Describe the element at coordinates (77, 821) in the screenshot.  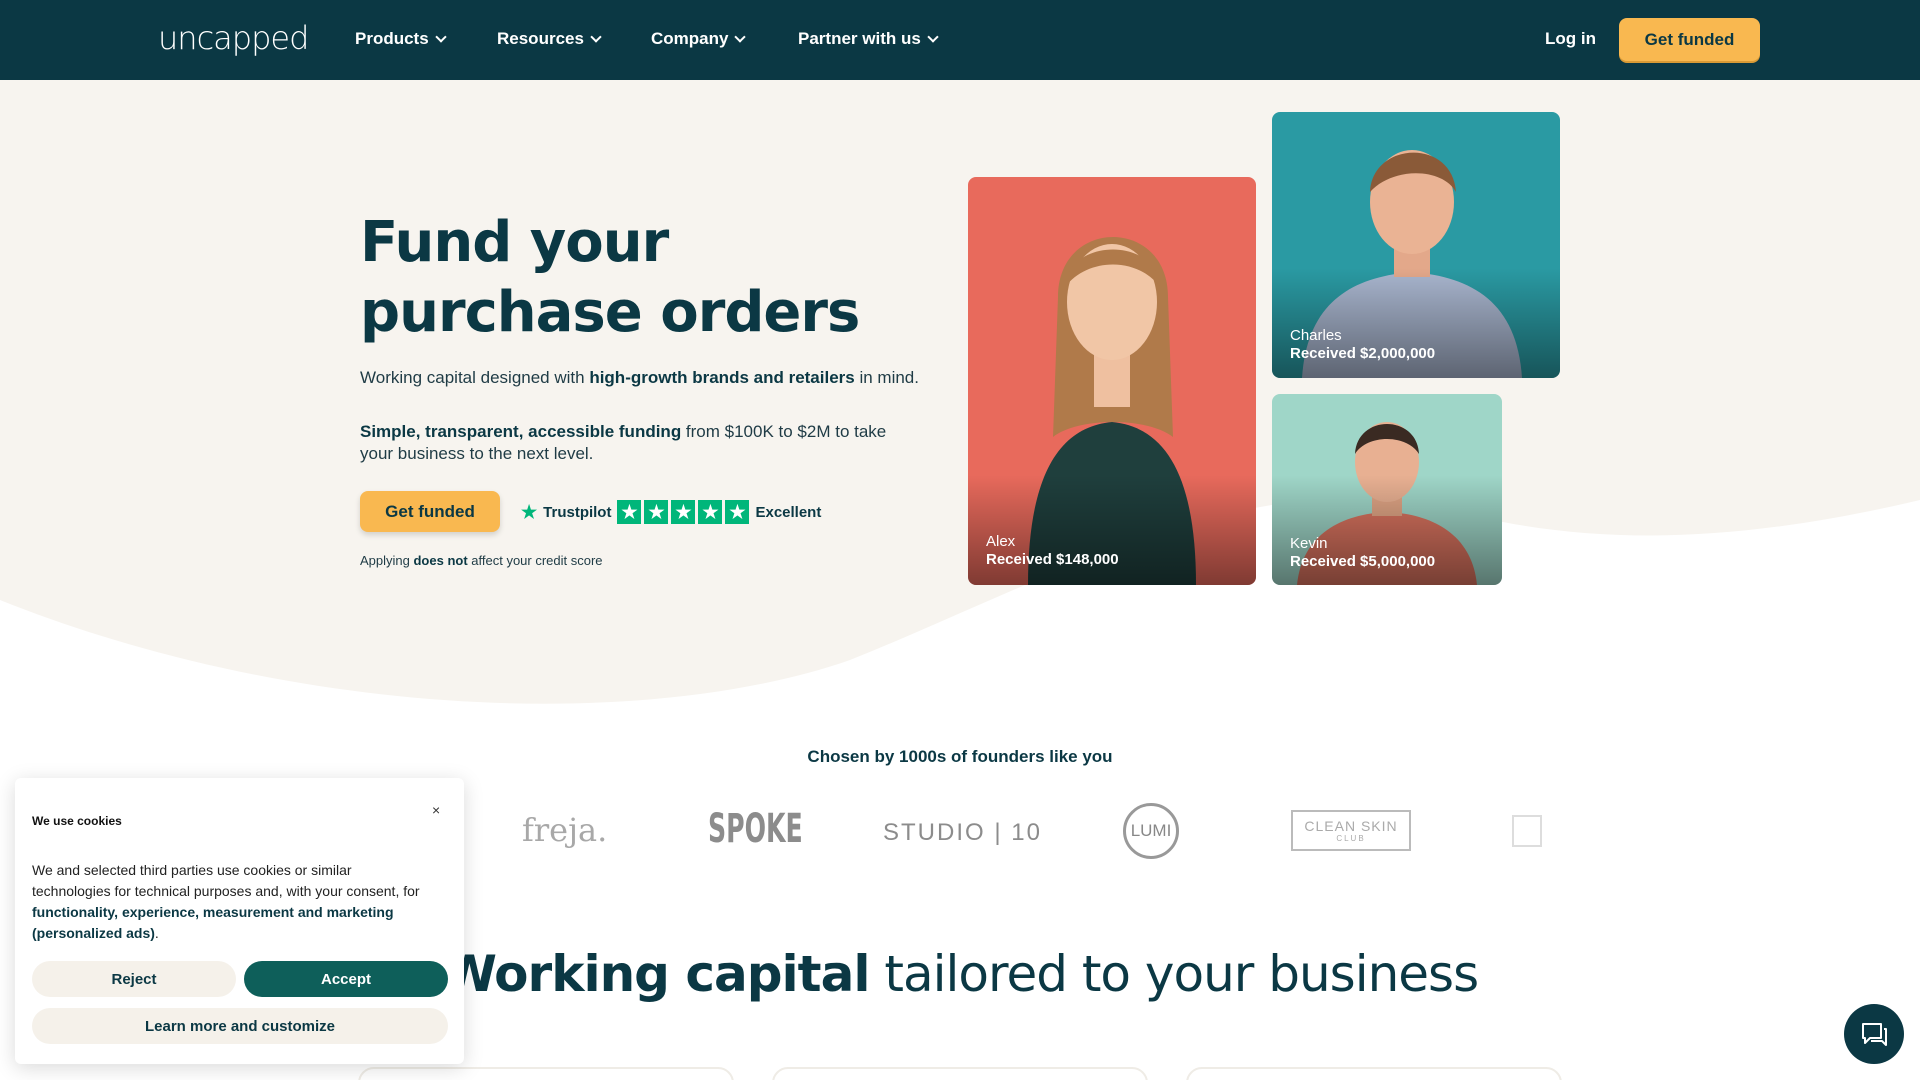
I see `cookie-title: We use cookies` at that location.